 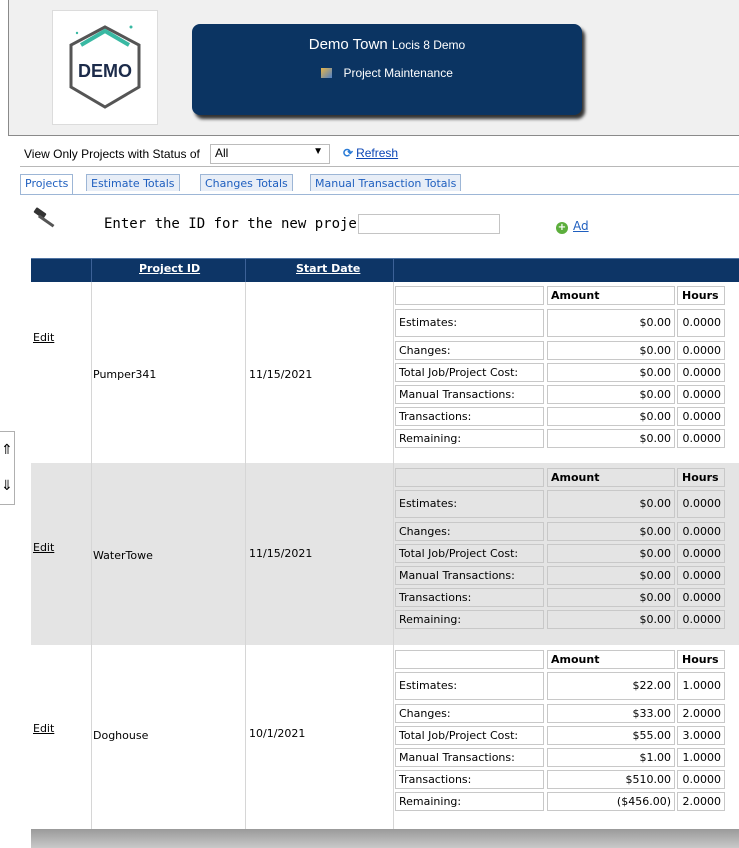 I want to click on grid-footer, so click(x=385, y=838).